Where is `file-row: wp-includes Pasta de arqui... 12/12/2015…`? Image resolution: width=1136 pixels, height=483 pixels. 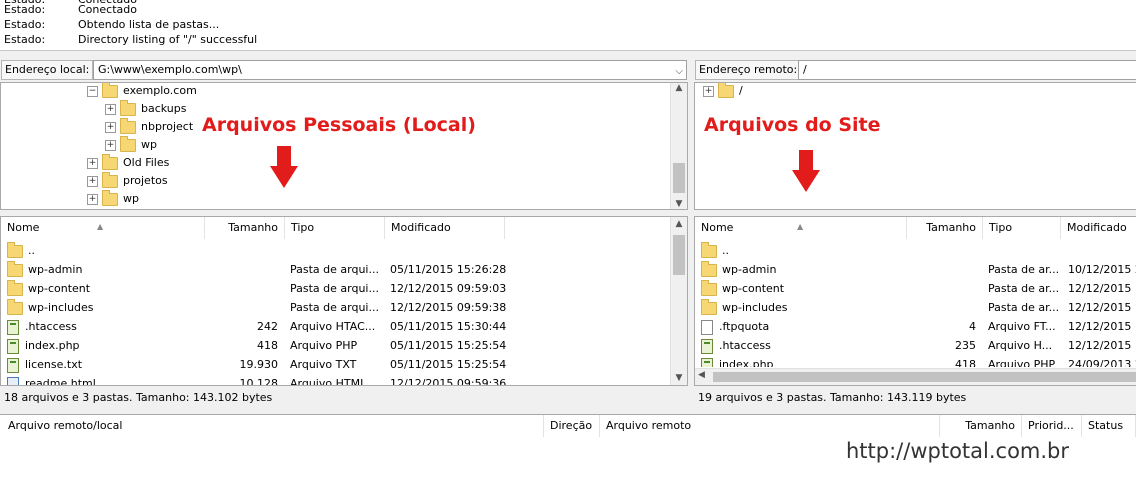
file-row: wp-includes Pasta de arqui... 12/12/2015… is located at coordinates (344, 307).